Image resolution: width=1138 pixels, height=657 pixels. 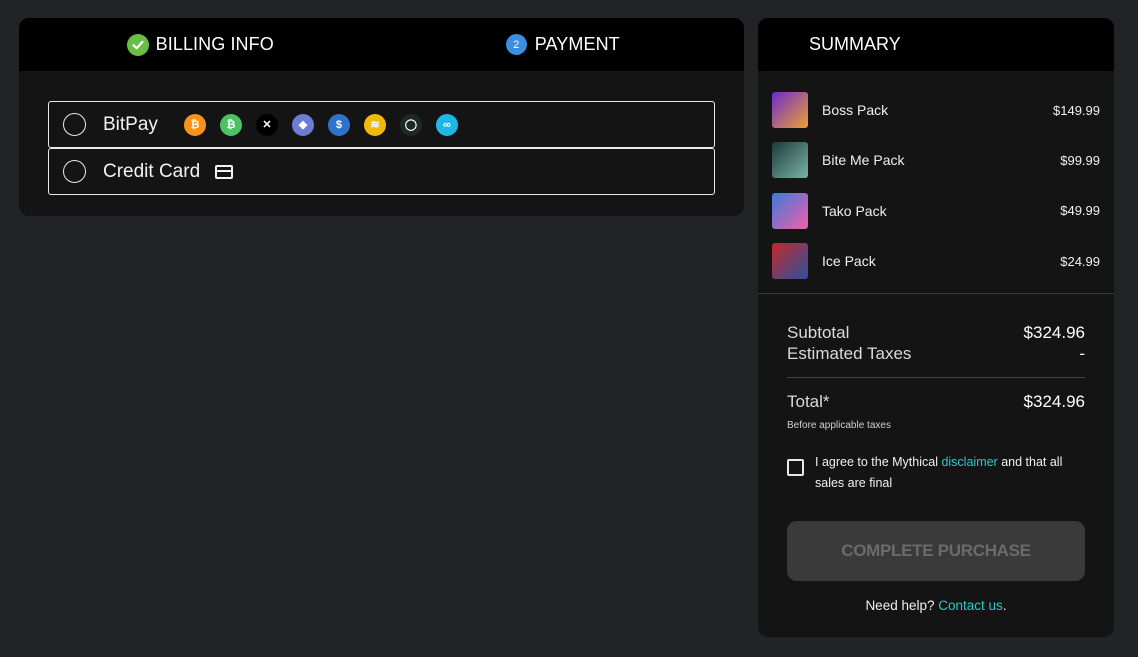 What do you see at coordinates (936, 110) in the screenshot?
I see `summary-item: Boss Pack $149.99` at bounding box center [936, 110].